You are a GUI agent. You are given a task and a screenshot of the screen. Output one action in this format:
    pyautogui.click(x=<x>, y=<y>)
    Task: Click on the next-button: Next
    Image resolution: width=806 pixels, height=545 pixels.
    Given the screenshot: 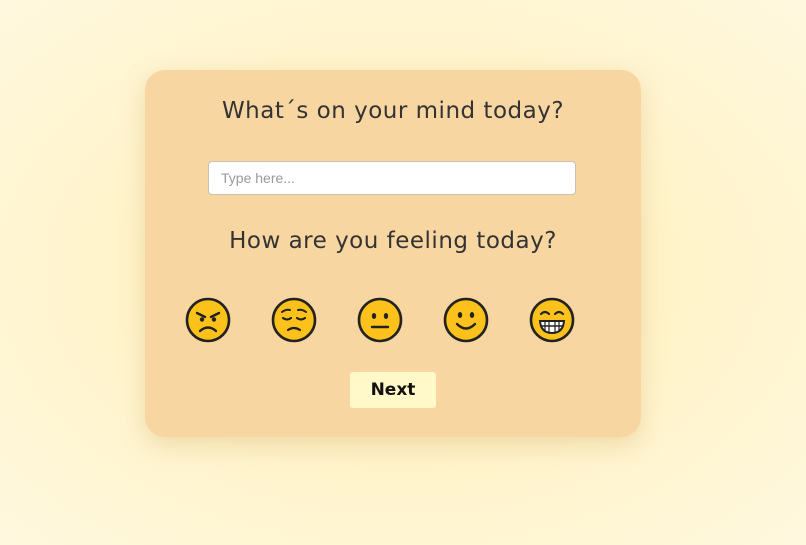 What is the action you would take?
    pyautogui.click(x=393, y=390)
    